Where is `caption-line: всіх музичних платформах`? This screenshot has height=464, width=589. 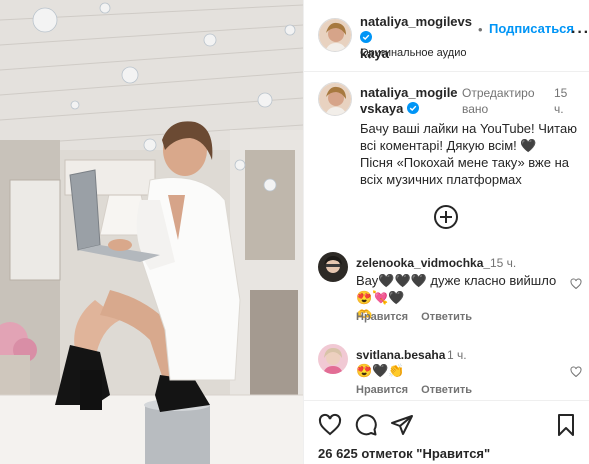 caption-line: всіх музичних платформах is located at coordinates (441, 179).